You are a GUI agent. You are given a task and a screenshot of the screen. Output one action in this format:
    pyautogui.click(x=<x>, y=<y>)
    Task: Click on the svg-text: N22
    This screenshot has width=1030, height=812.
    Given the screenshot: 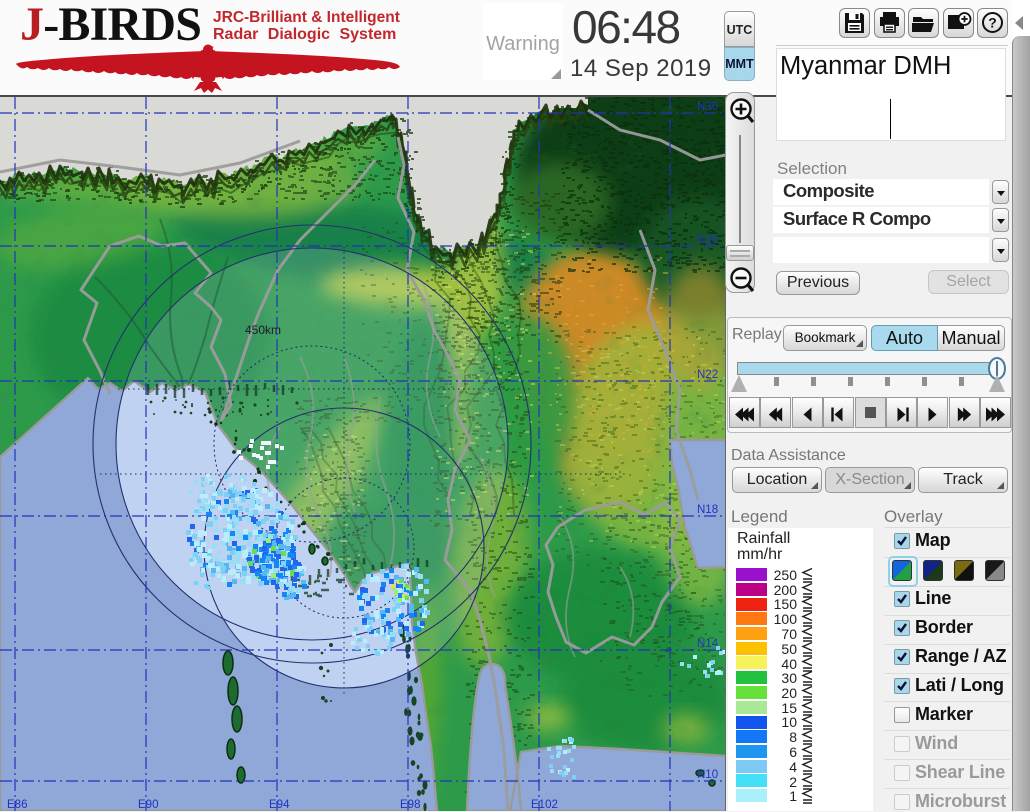 What is the action you would take?
    pyautogui.click(x=707, y=375)
    